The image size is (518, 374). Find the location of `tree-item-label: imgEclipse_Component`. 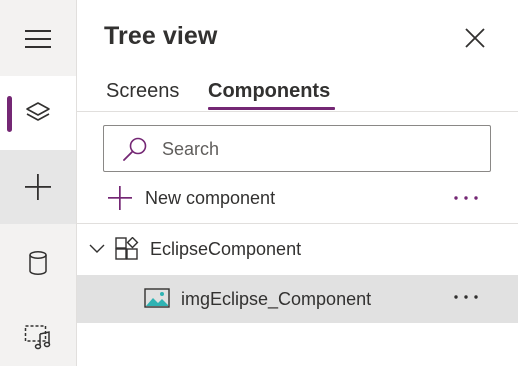

tree-item-label: imgEclipse_Component is located at coordinates (276, 299).